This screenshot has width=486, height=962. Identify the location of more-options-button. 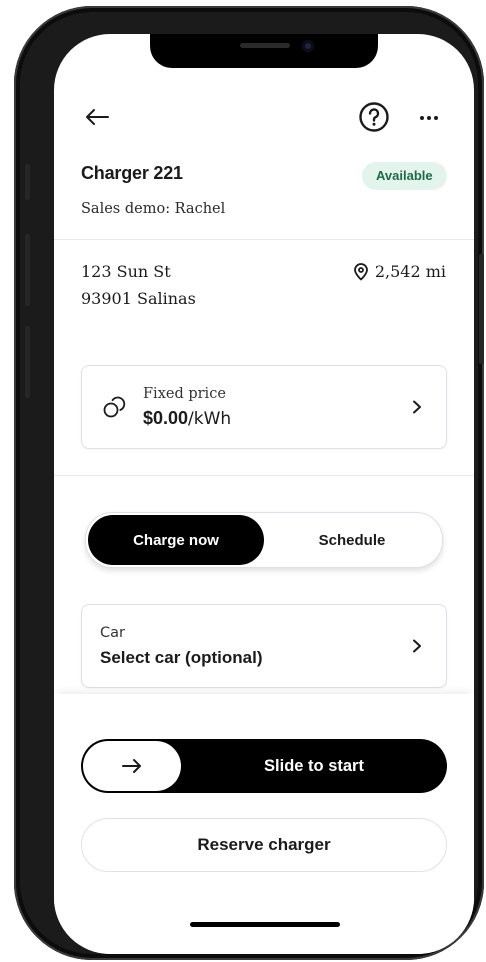
(429, 118).